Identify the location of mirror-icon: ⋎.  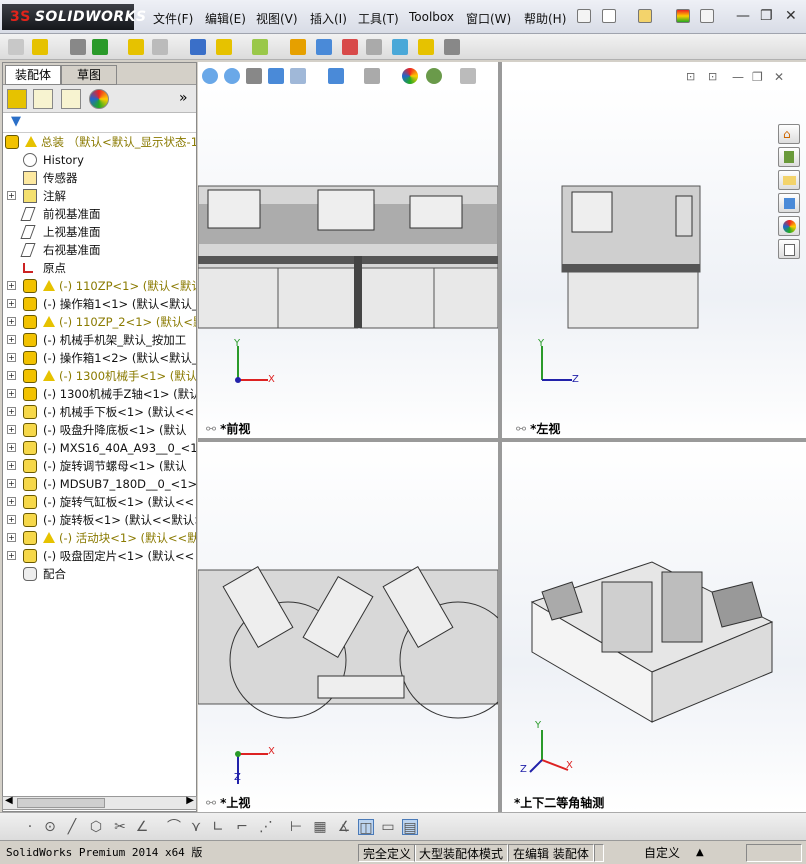
(196, 827).